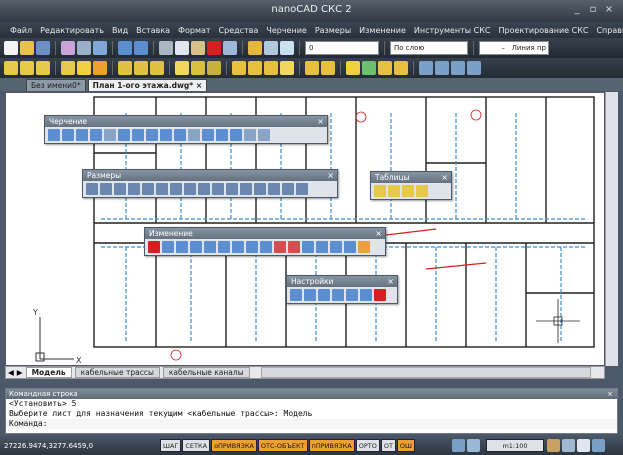  I want to click on settings-wire-icon, so click(352, 295).